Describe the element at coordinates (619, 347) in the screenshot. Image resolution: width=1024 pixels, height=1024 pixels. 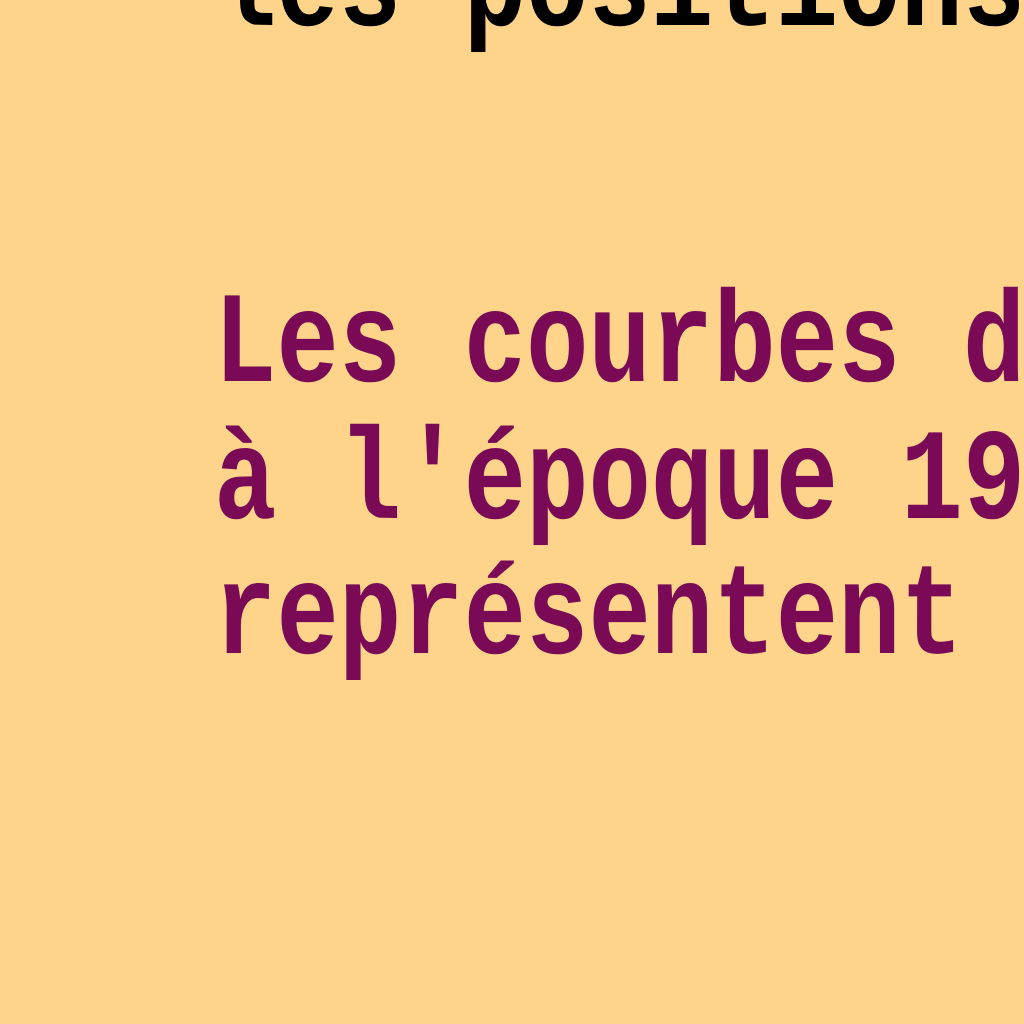
I see `paragraph-line: Les courbes d` at that location.